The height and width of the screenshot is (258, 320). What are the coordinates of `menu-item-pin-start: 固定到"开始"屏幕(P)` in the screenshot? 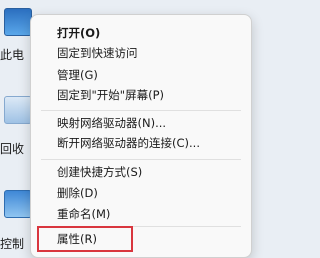 It's located at (141, 95).